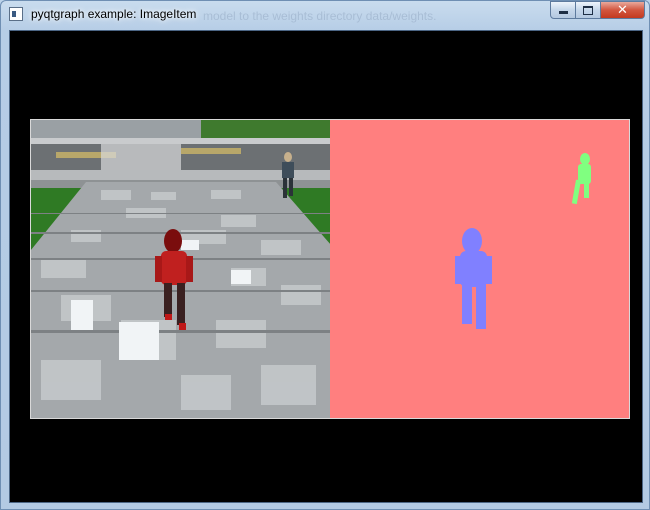 Image resolution: width=650 pixels, height=510 pixels. I want to click on grass-far, so click(266, 130).